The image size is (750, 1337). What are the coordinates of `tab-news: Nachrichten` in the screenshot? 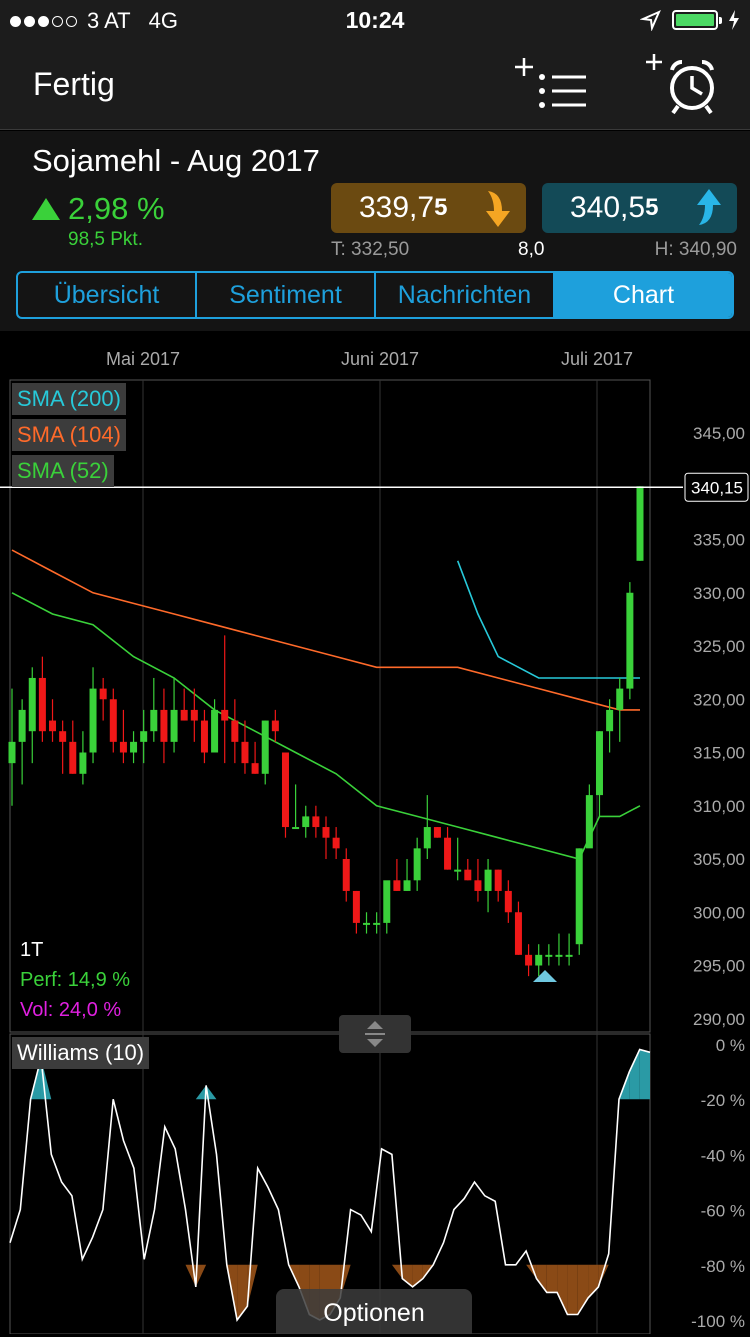 It's located at (465, 295).